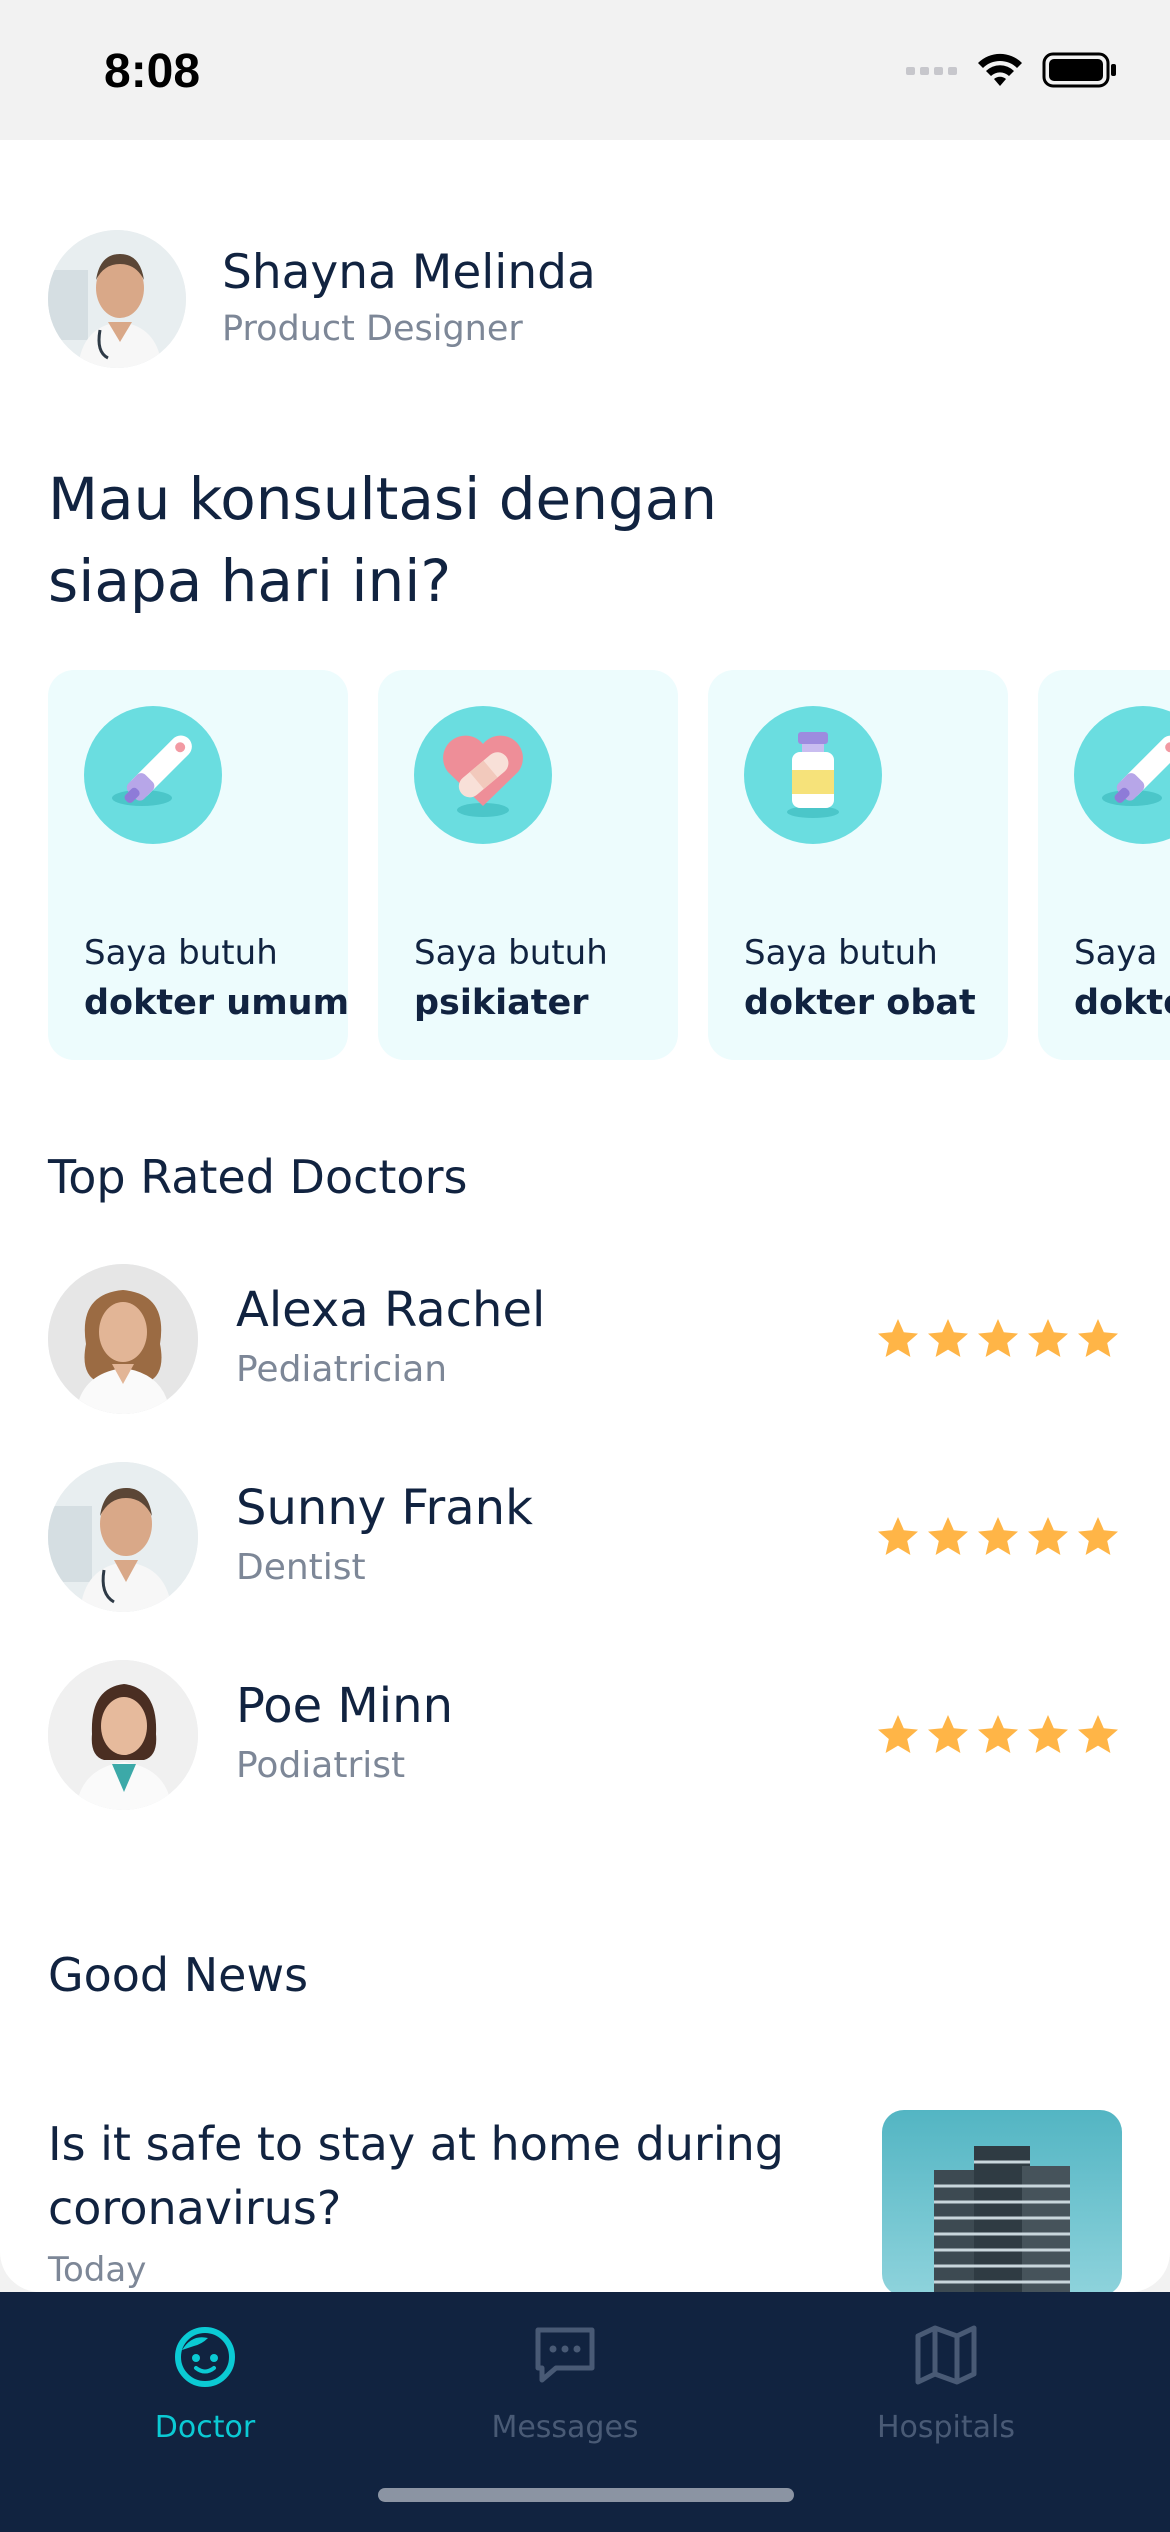  Describe the element at coordinates (152, 71) in the screenshot. I see `status-time: 8:08` at that location.